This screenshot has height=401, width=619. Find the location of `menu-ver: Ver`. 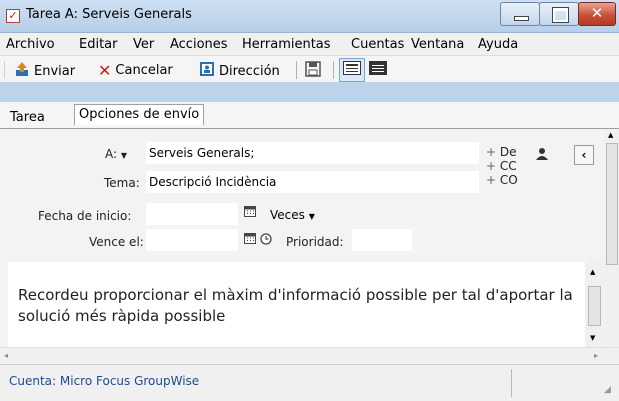

menu-ver: Ver is located at coordinates (143, 44).